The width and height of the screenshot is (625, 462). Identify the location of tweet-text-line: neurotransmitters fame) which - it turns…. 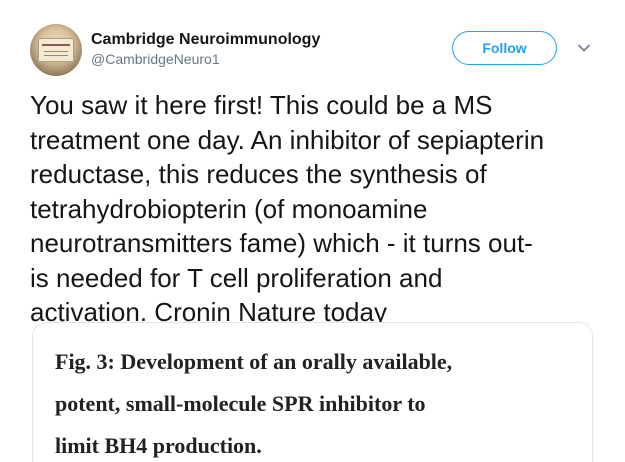
(281, 243).